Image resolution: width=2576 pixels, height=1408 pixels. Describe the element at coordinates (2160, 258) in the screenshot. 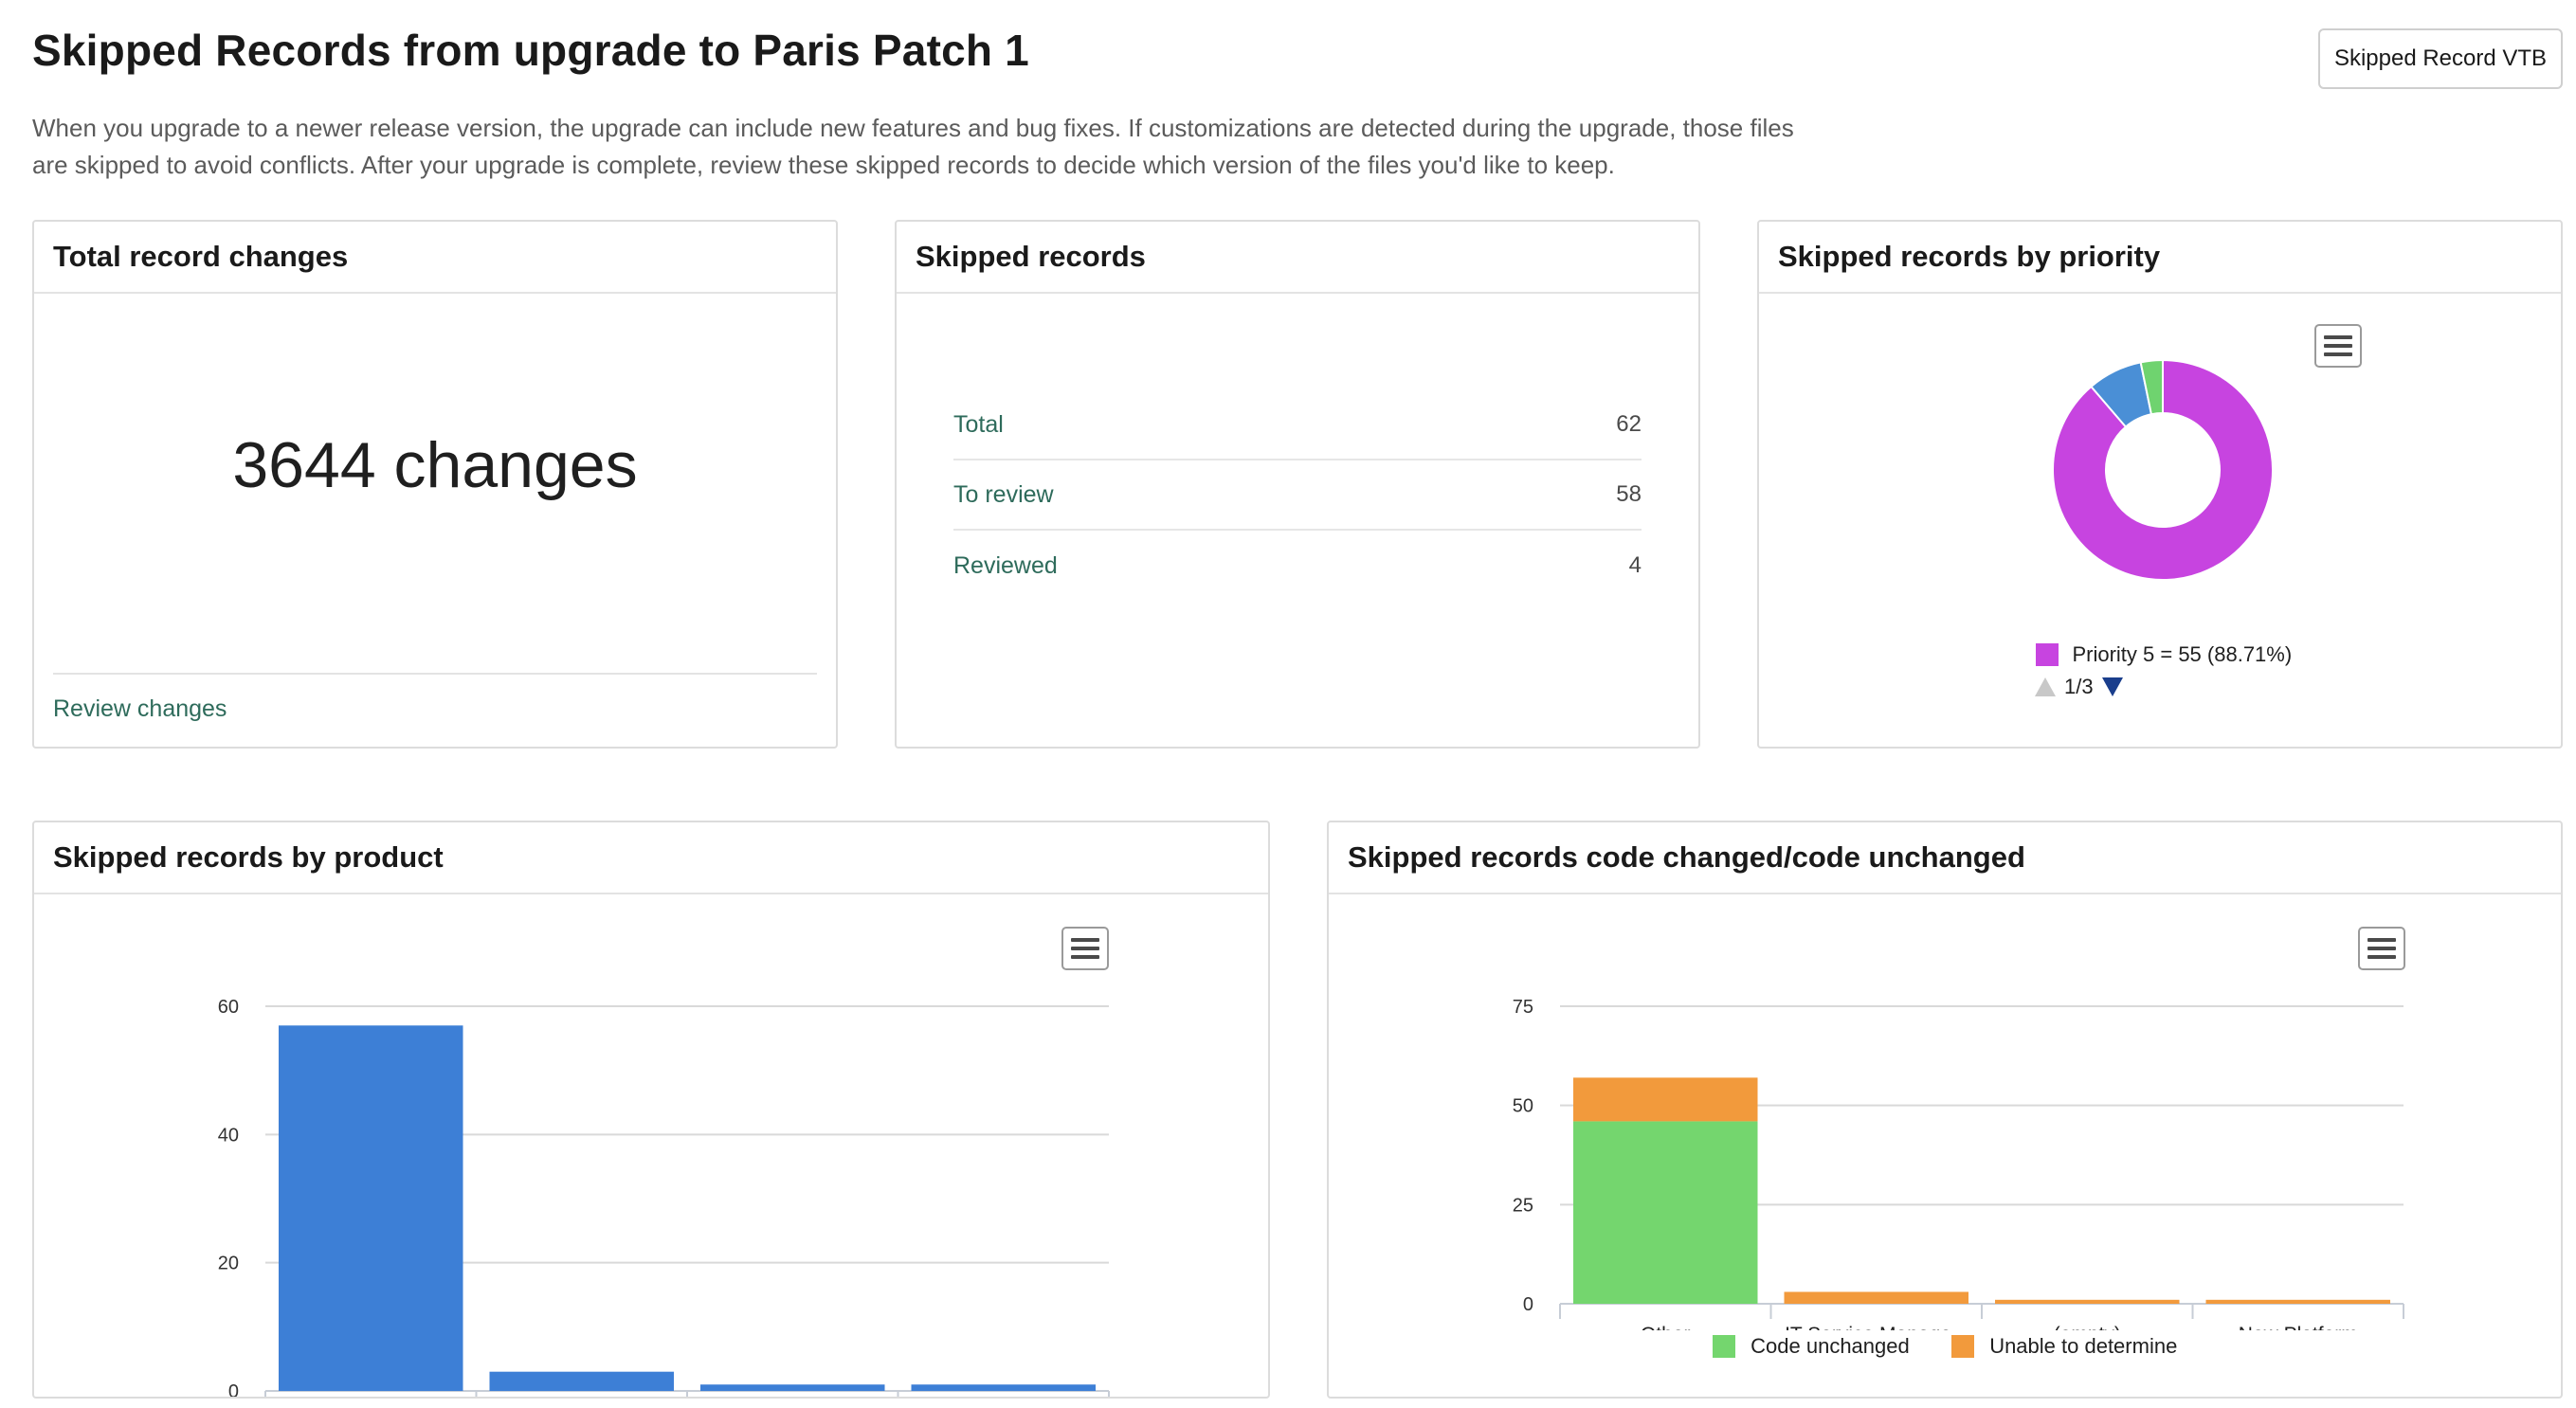

I see `card-title: Skipped records by priority` at that location.